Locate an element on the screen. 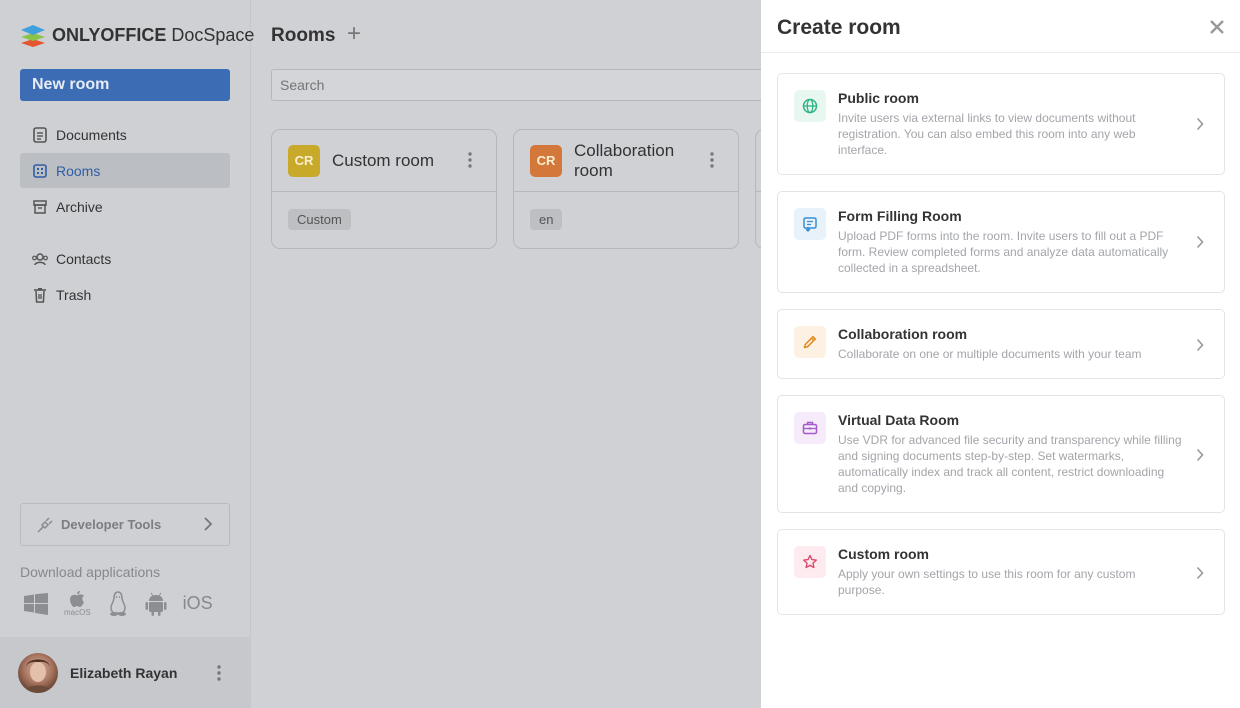  download-applications-label: Download applications is located at coordinates (90, 572).